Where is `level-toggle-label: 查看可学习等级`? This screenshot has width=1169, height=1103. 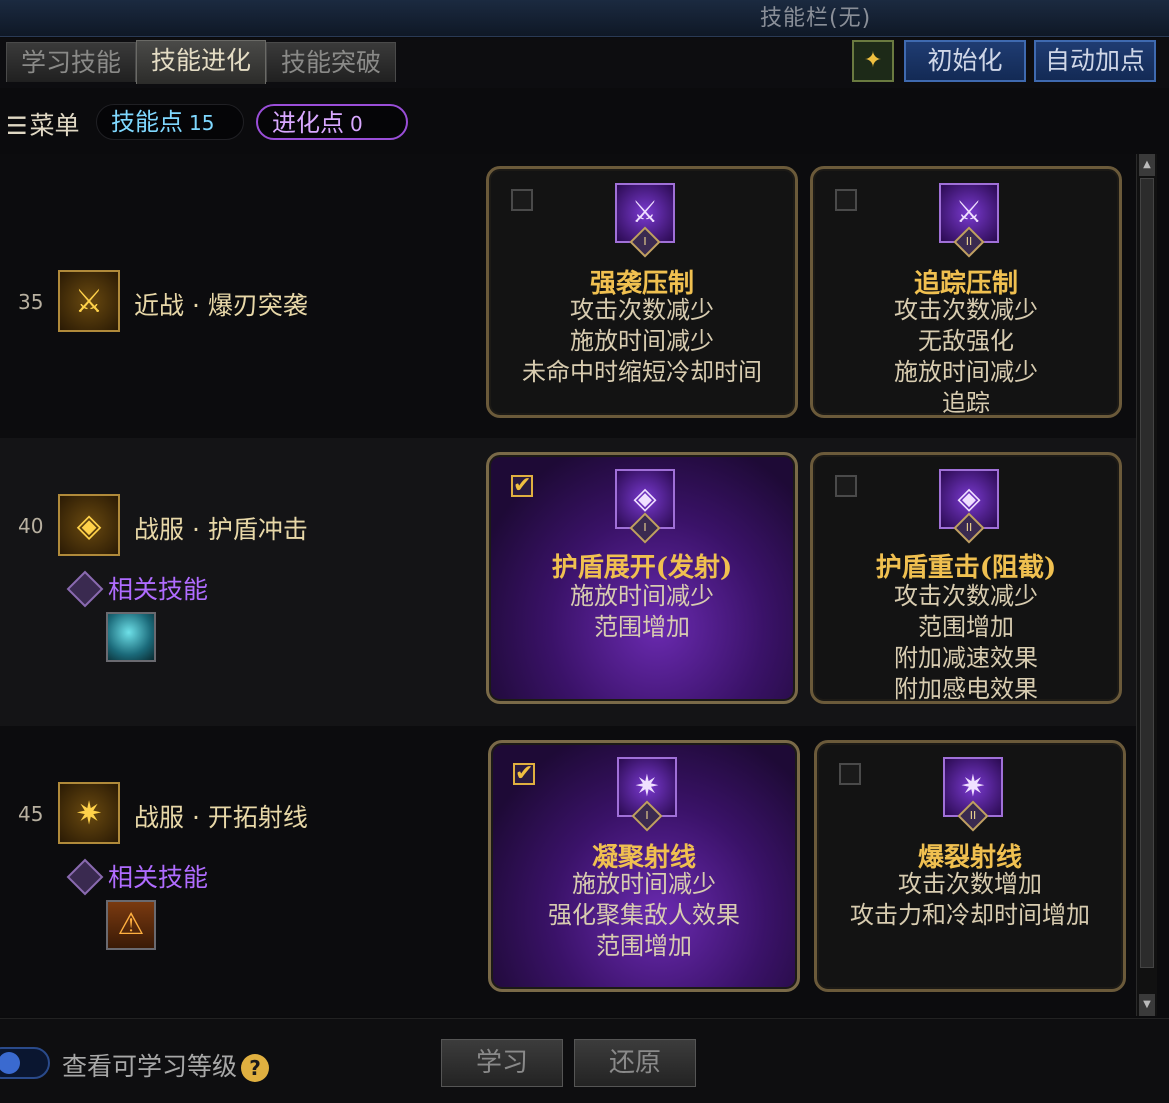
level-toggle-label: 查看可学习等级 is located at coordinates (150, 1066).